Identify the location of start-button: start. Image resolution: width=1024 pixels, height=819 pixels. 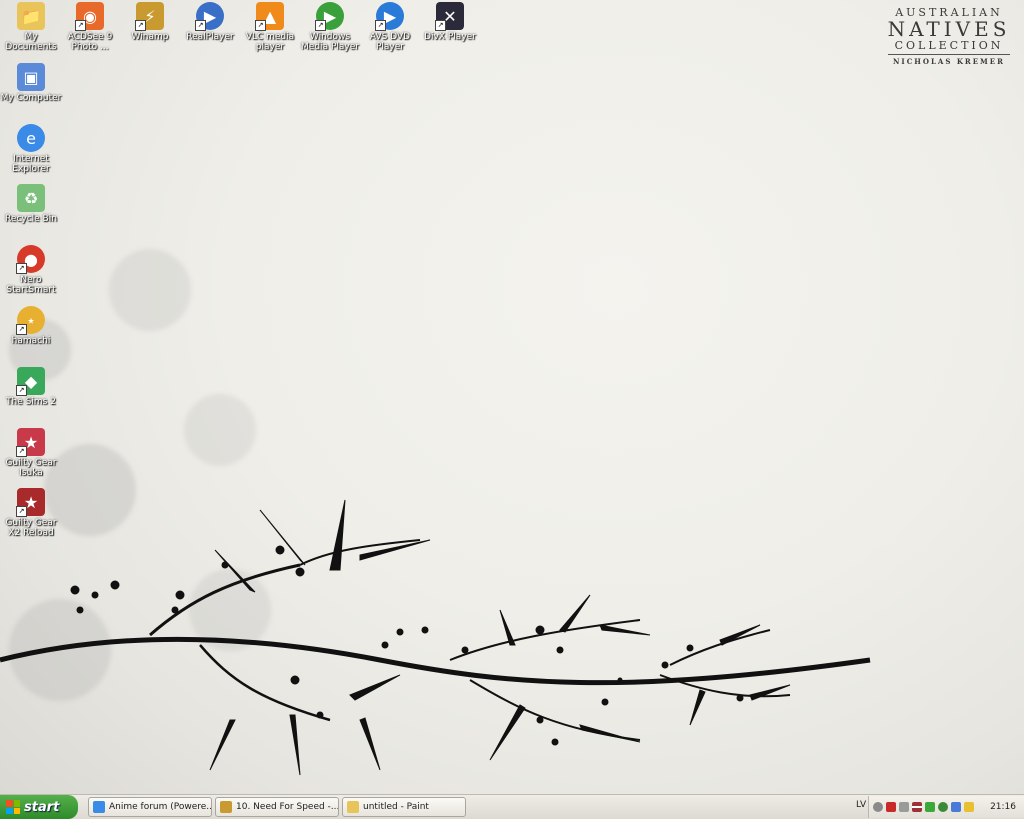
(39, 807).